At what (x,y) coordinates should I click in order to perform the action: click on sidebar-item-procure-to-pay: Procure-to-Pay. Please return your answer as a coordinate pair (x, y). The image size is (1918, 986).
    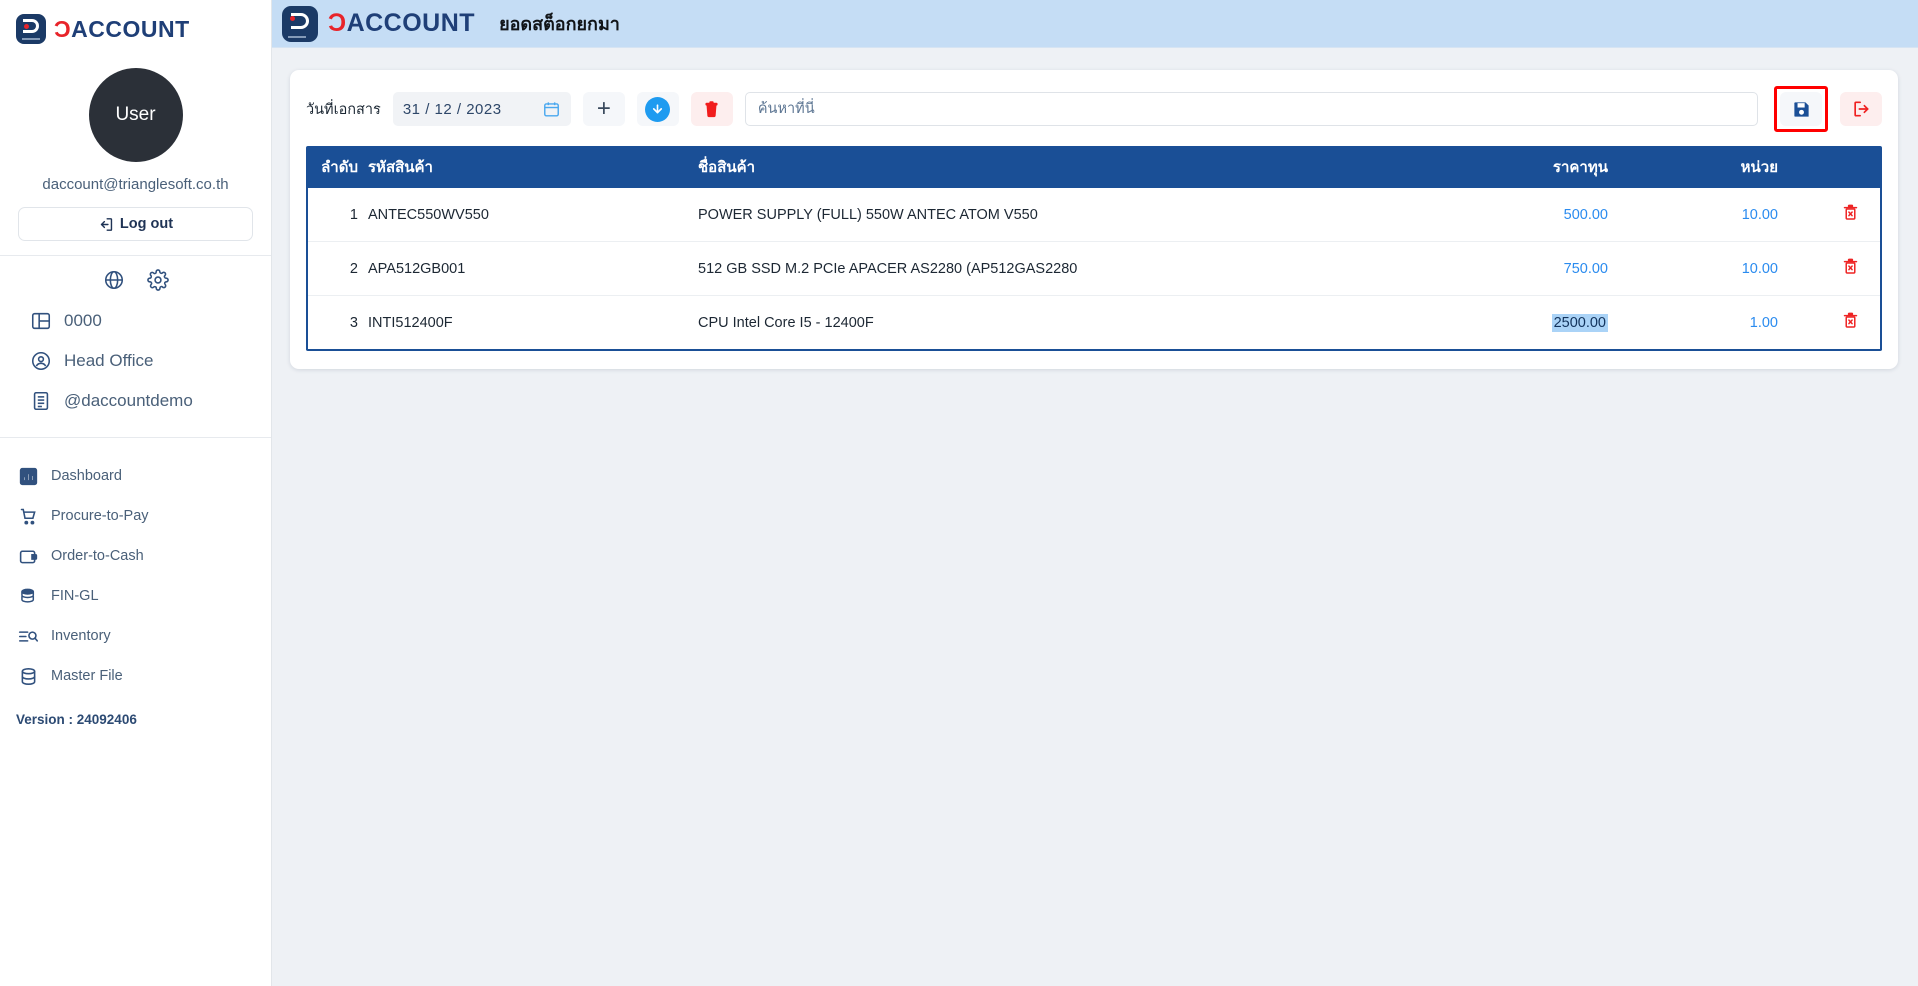
    Looking at the image, I should click on (135, 516).